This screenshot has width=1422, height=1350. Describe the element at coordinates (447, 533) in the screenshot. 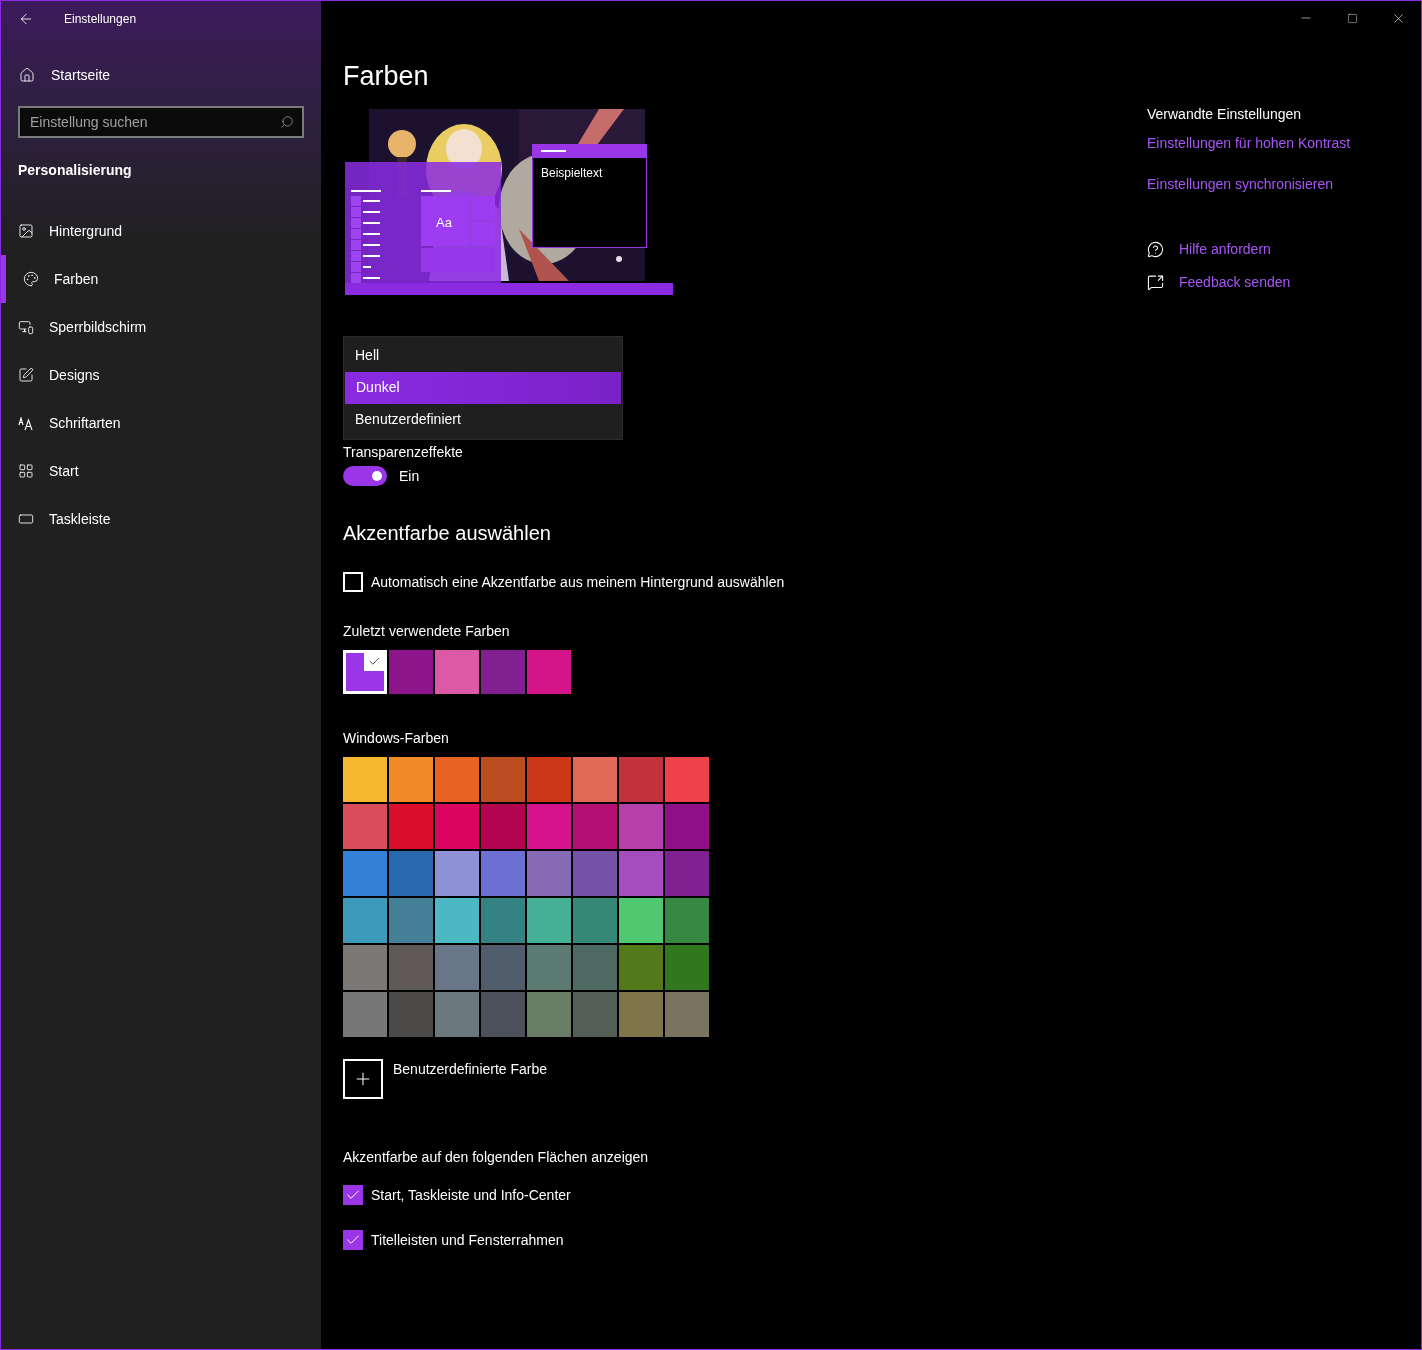

I see `section-heading: Akzentfarbe auswählen` at that location.